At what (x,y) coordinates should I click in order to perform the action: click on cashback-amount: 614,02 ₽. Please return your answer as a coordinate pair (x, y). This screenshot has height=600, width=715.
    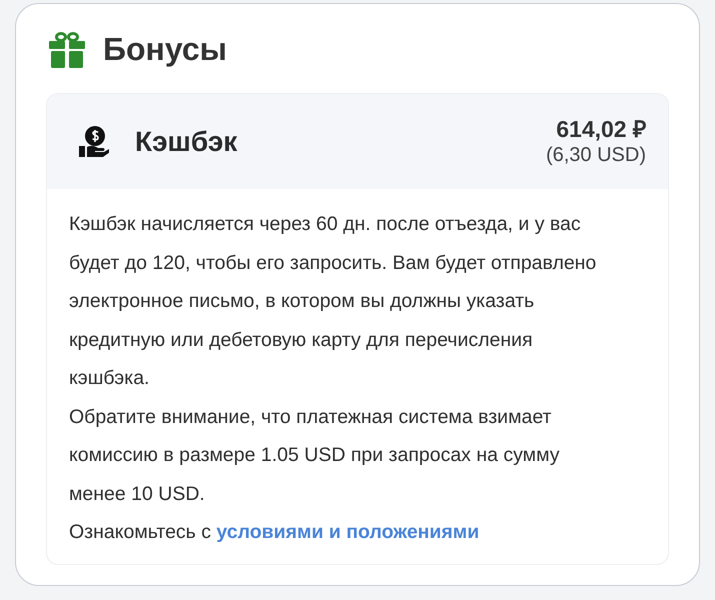
    Looking at the image, I should click on (601, 129).